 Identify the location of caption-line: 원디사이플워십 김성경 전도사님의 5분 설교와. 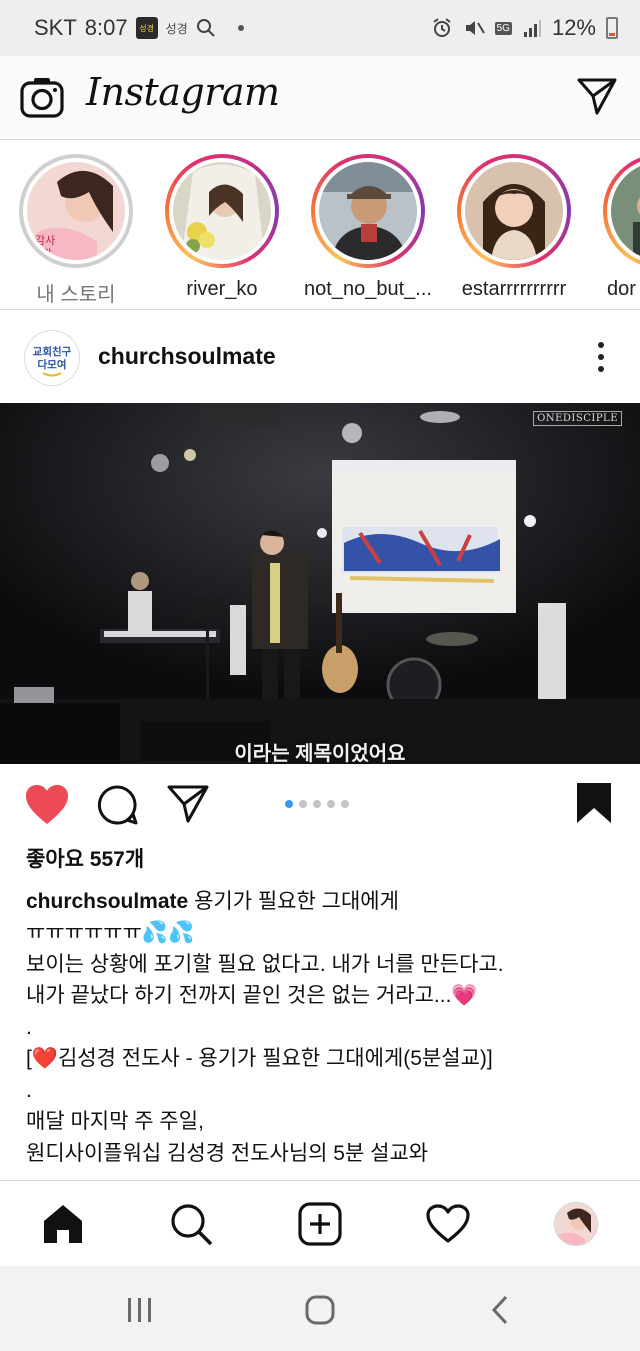
(227, 1153).